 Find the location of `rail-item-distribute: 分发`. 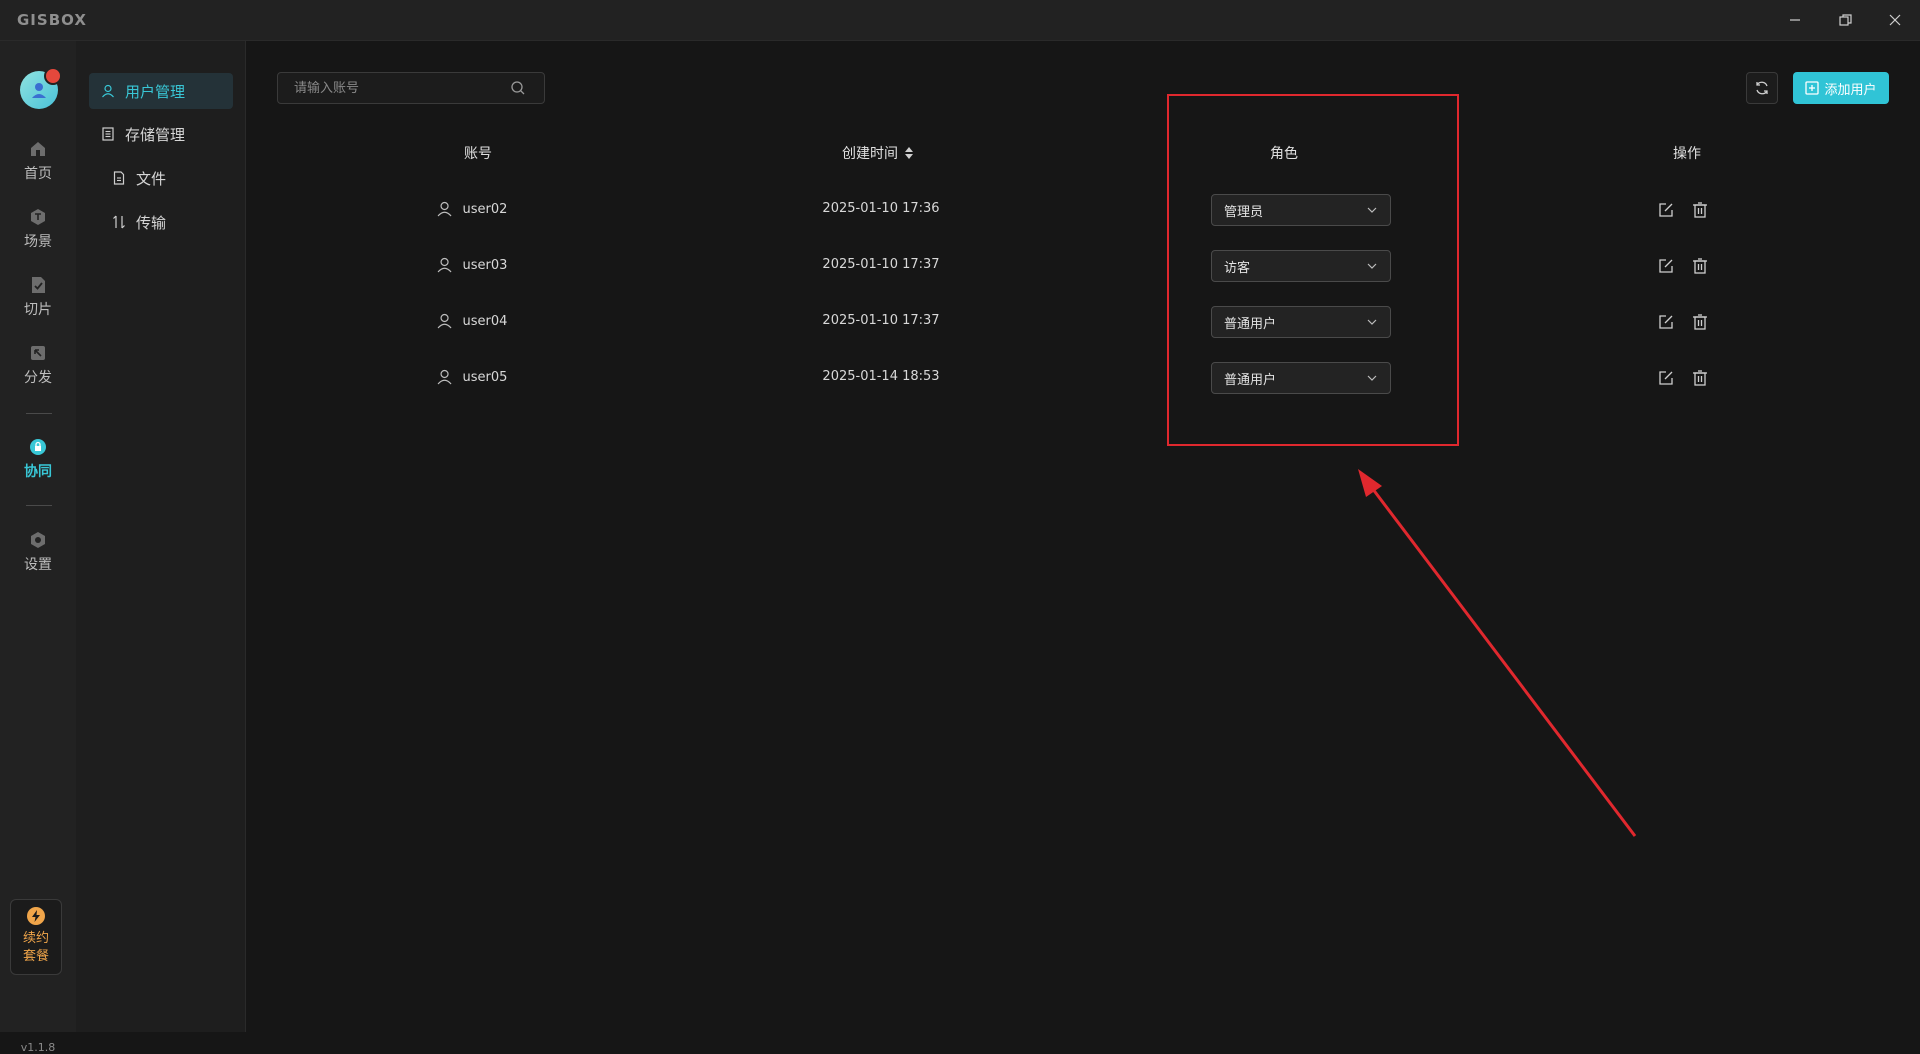

rail-item-distribute: 分发 is located at coordinates (38, 372).